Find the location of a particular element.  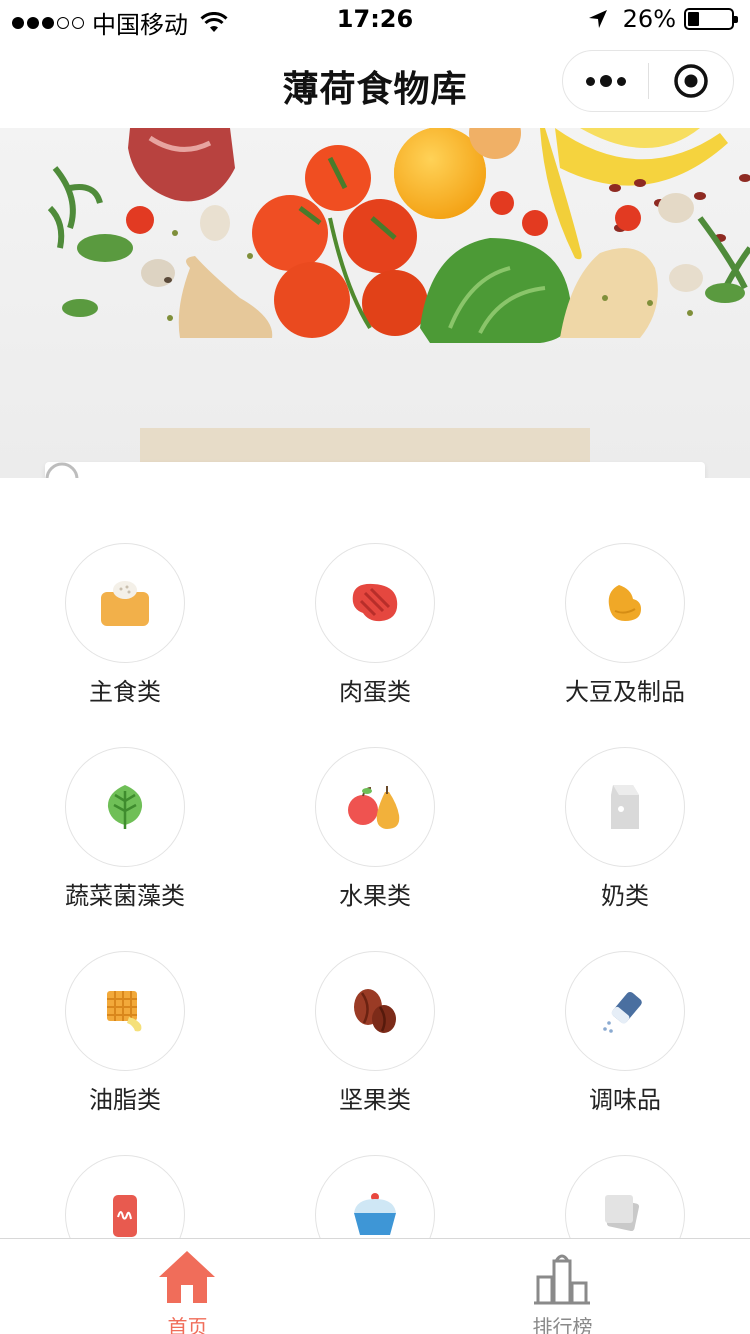

battery-percent: 26% is located at coordinates (649, 19).